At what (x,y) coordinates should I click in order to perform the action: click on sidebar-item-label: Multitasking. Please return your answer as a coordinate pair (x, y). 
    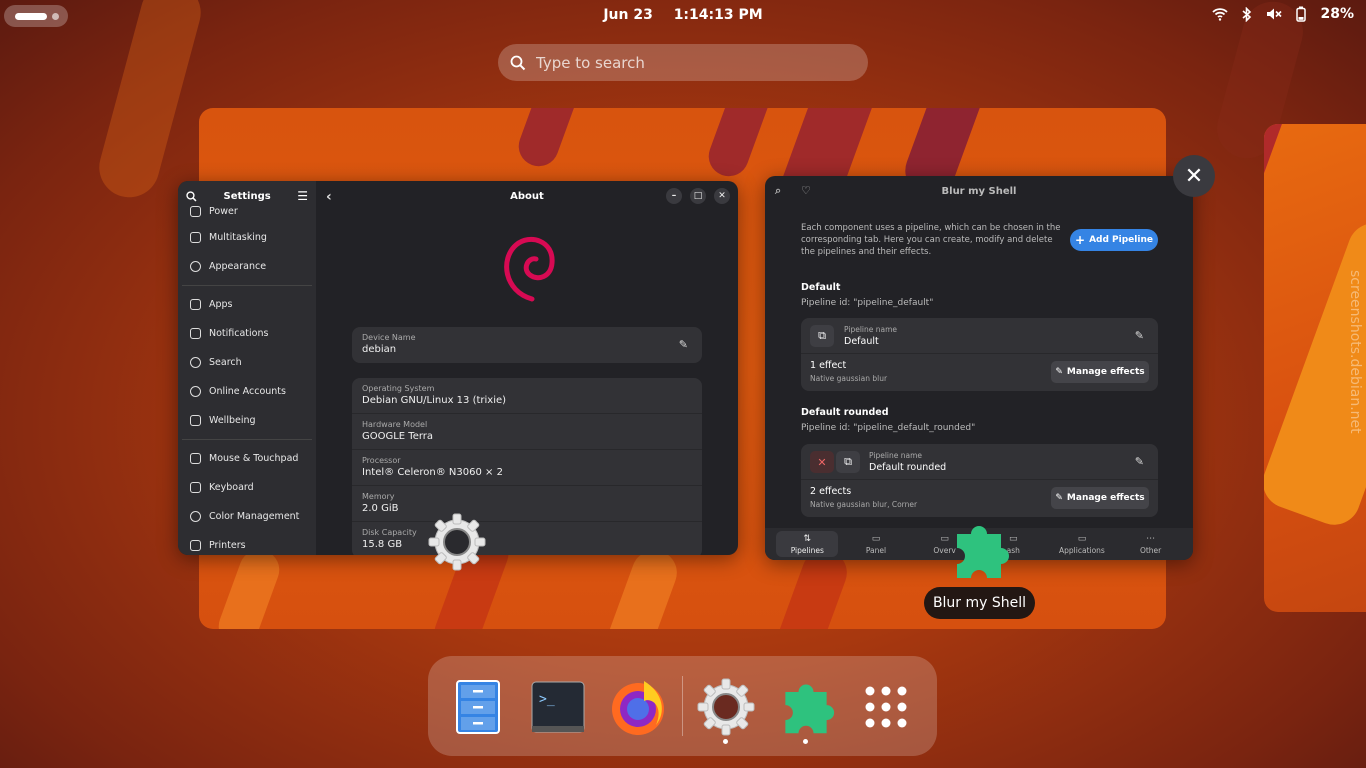
    Looking at the image, I should click on (238, 237).